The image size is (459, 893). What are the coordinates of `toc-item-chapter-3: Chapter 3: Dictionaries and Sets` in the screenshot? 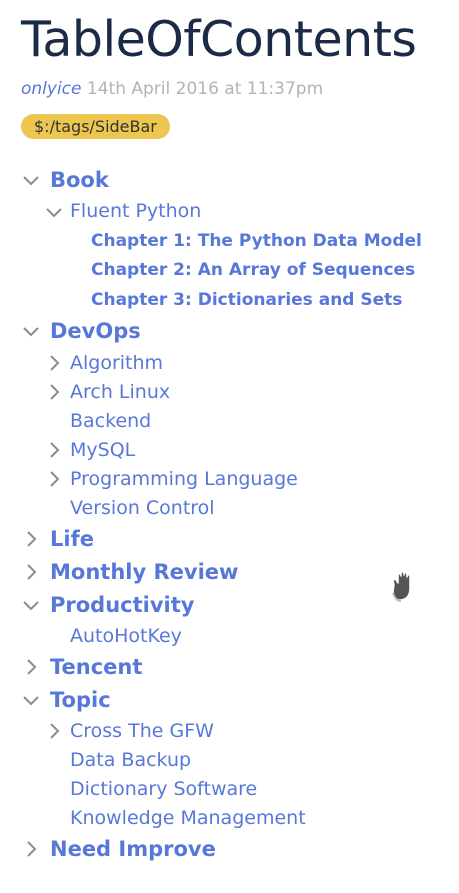 It's located at (246, 300).